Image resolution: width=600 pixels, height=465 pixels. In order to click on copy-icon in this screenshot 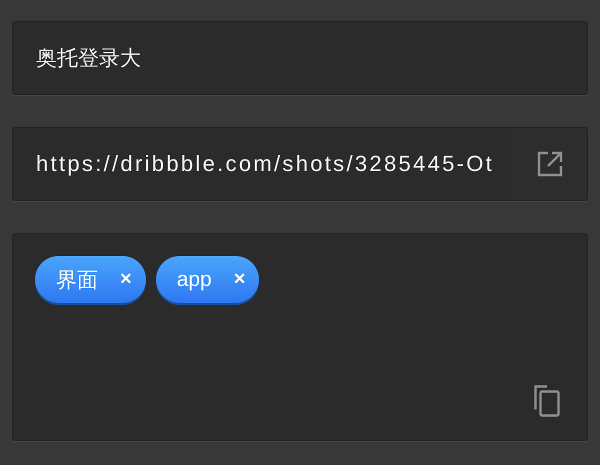, I will do `click(547, 401)`.